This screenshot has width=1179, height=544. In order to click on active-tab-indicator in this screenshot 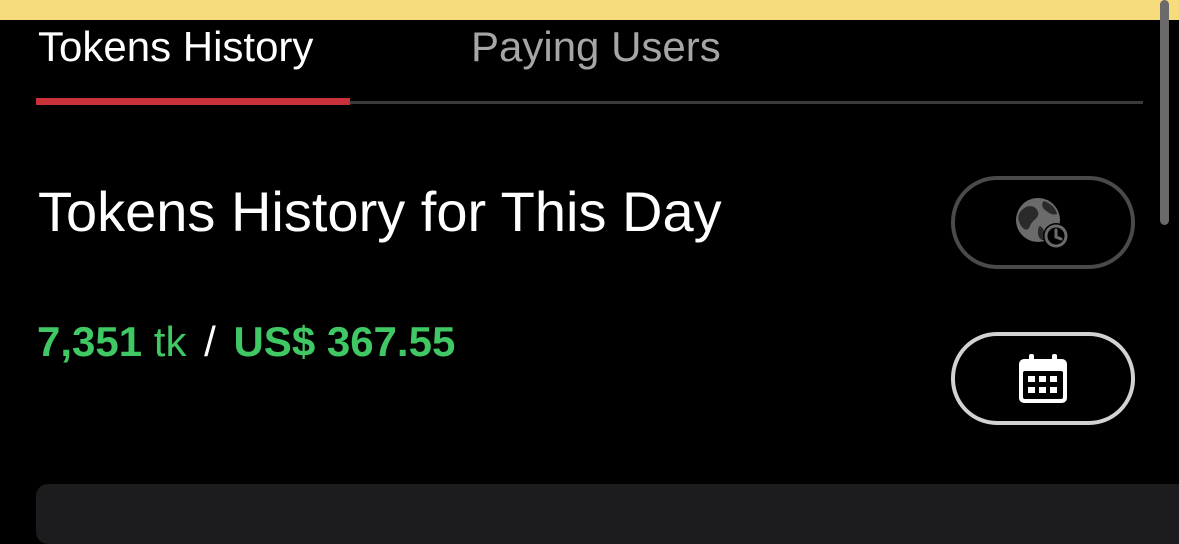, I will do `click(193, 101)`.